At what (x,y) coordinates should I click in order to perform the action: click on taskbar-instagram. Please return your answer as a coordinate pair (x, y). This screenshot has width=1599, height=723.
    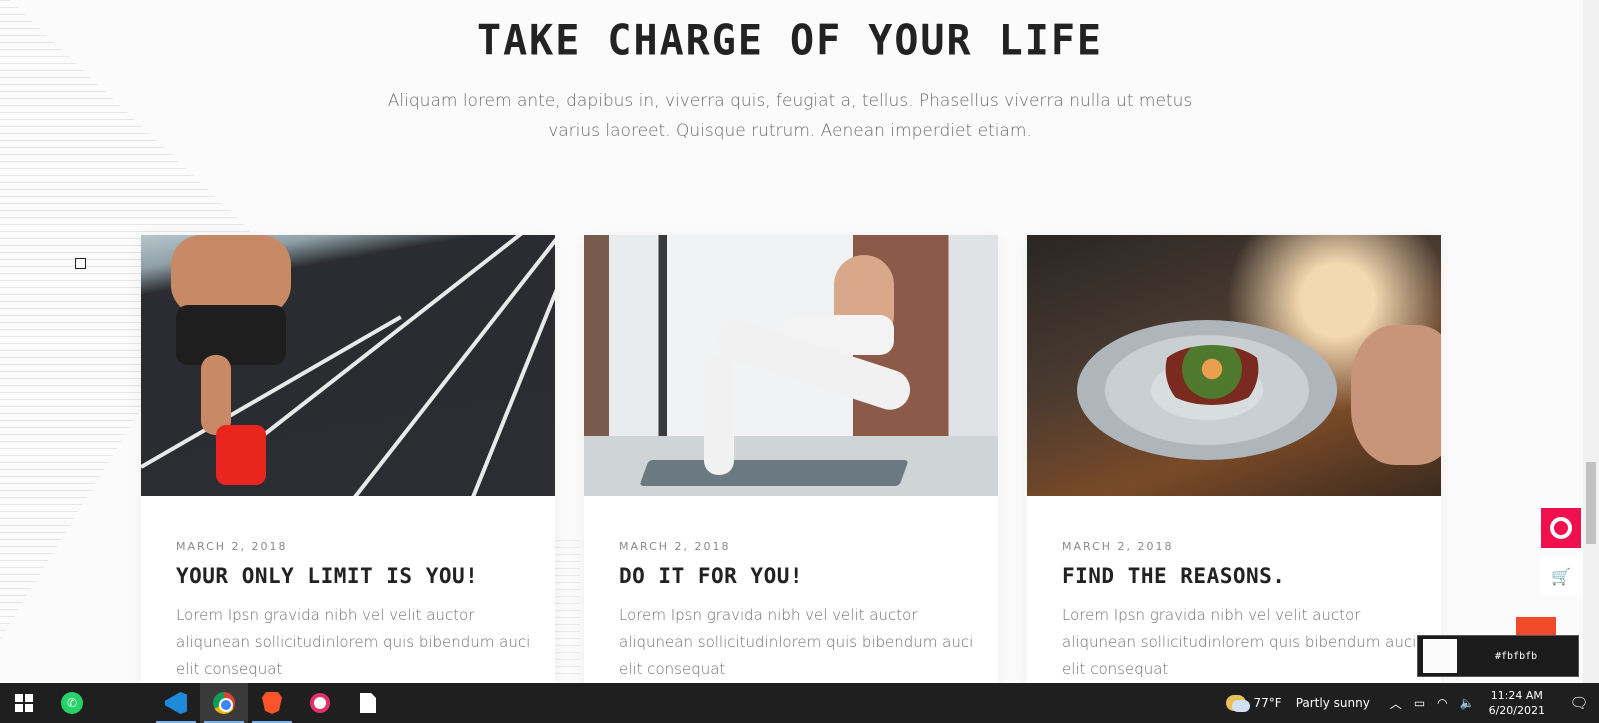
    Looking at the image, I should click on (320, 703).